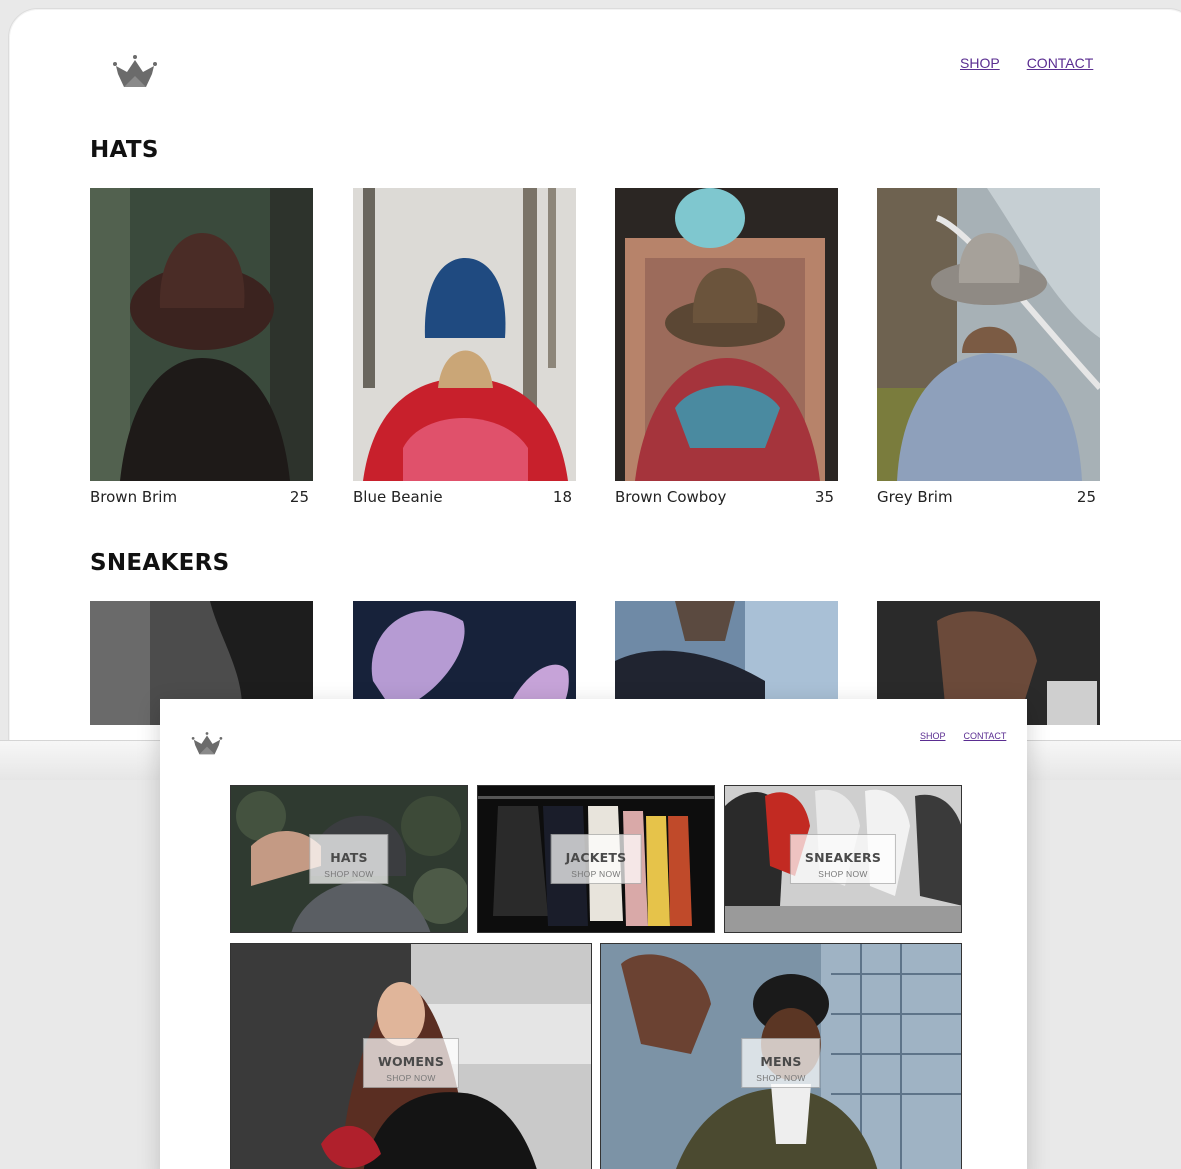  I want to click on category-title: HATS, so click(349, 857).